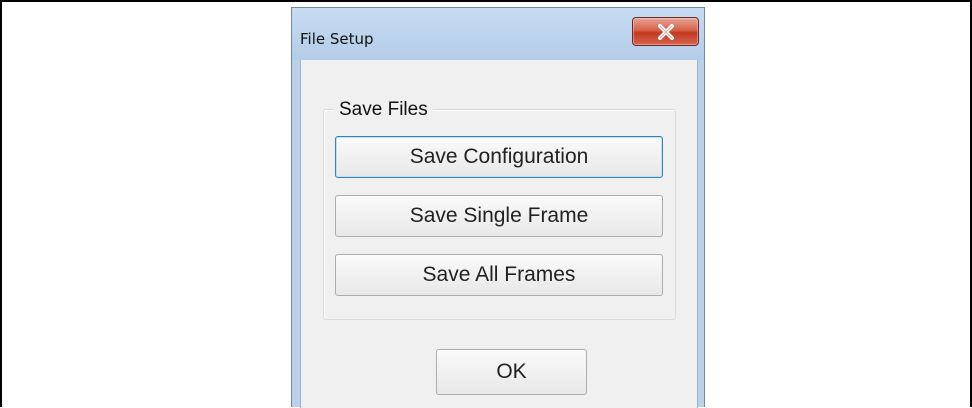  I want to click on close-icon, so click(666, 31).